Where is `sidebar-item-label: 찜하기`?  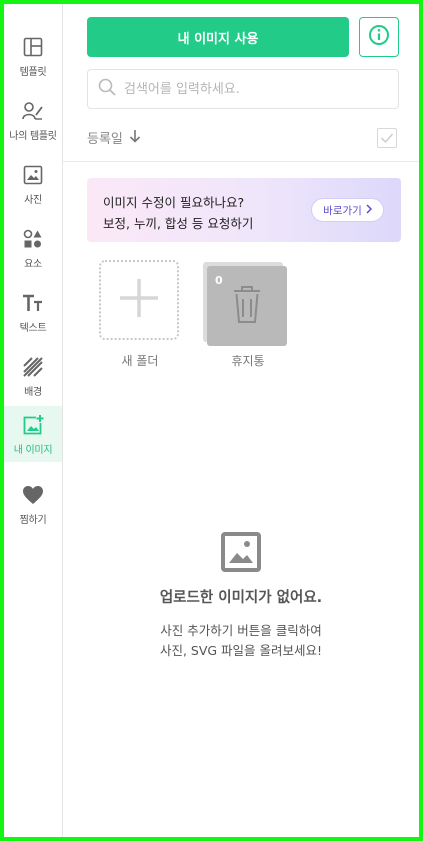 sidebar-item-label: 찜하기 is located at coordinates (33, 520).